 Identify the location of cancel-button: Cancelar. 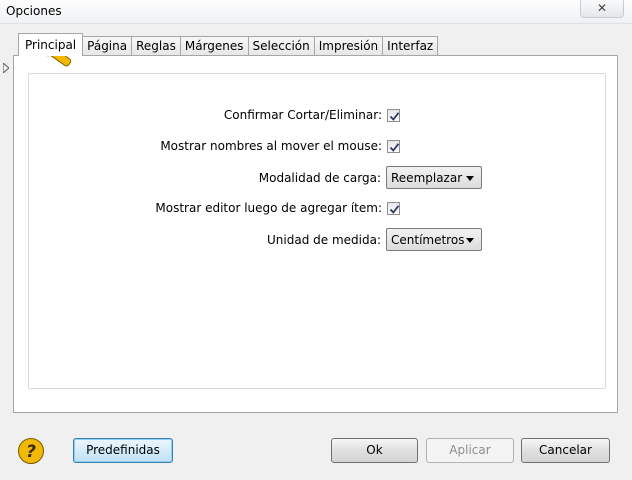
(565, 450).